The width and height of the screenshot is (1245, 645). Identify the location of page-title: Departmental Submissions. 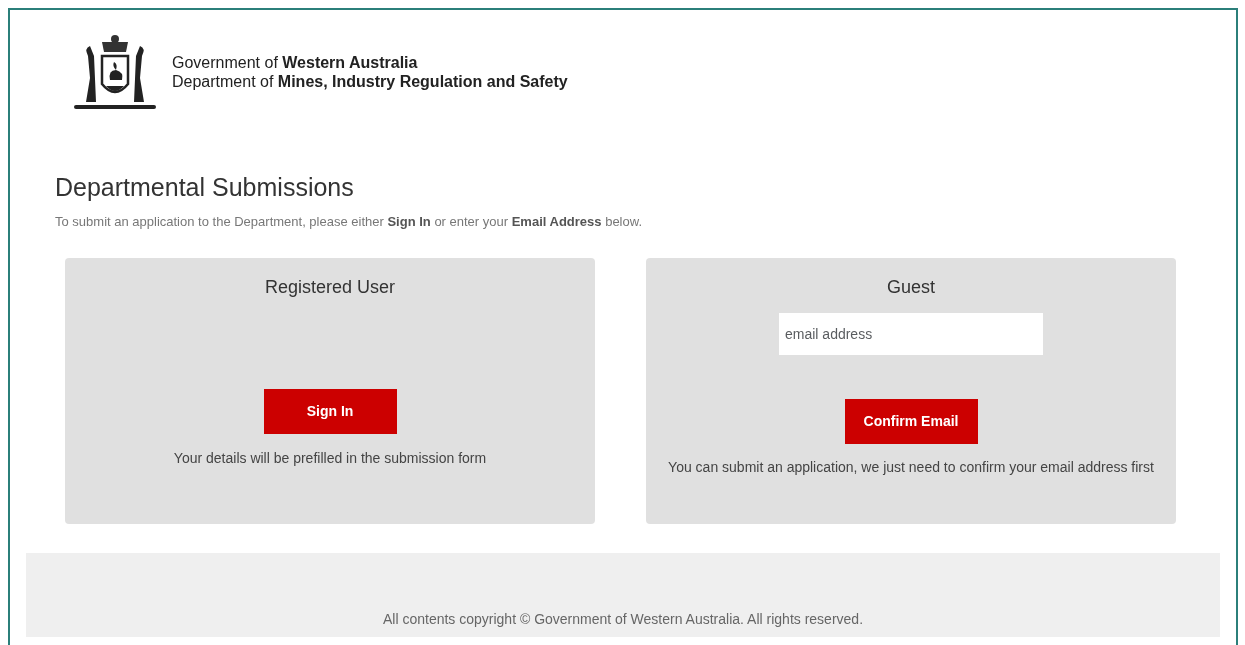
(205, 187).